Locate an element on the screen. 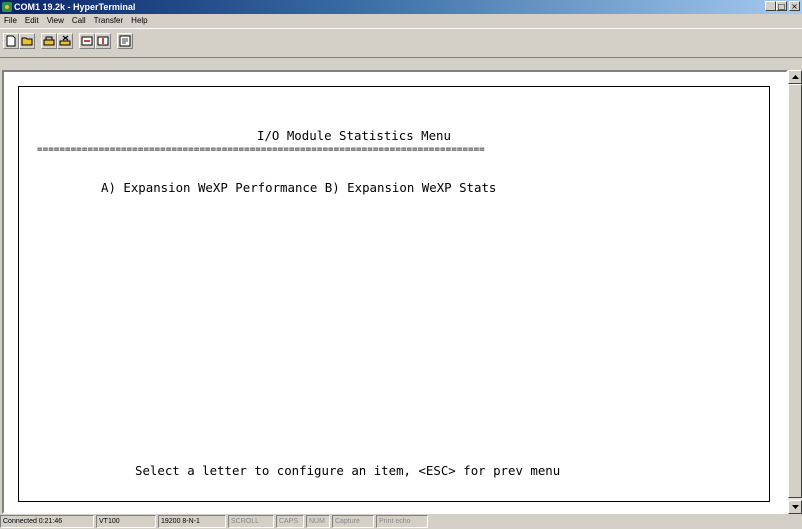  status-emulation: VT100 is located at coordinates (126, 521).